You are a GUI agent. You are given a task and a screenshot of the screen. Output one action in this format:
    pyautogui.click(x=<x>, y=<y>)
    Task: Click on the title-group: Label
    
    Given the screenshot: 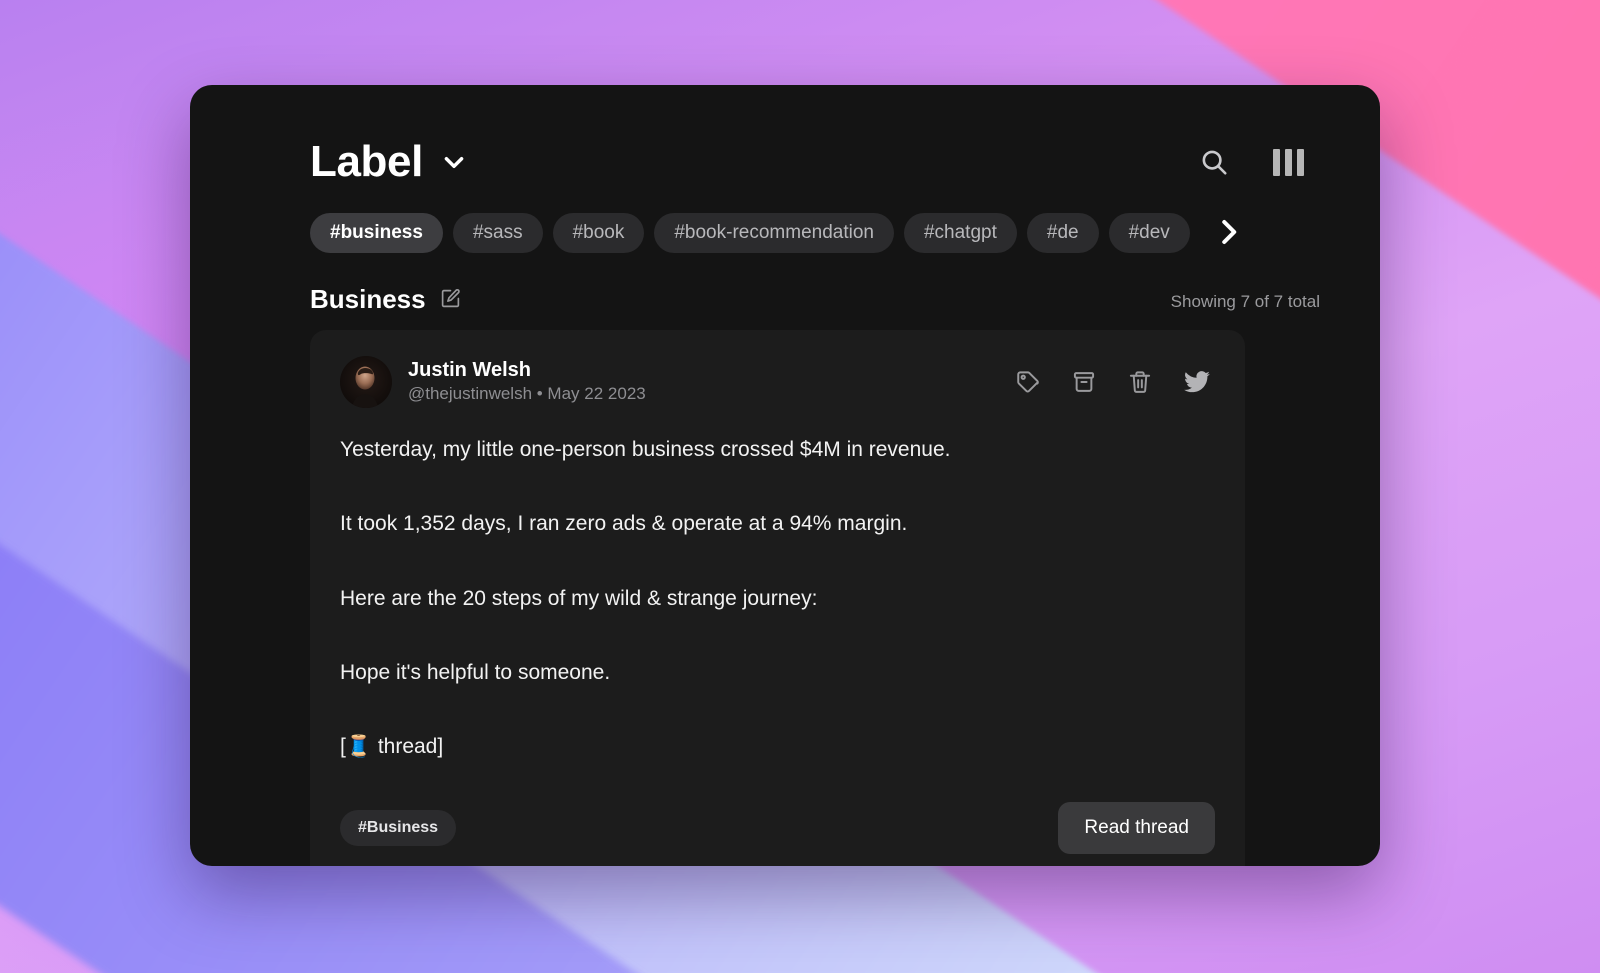 What is the action you would take?
    pyautogui.click(x=388, y=162)
    